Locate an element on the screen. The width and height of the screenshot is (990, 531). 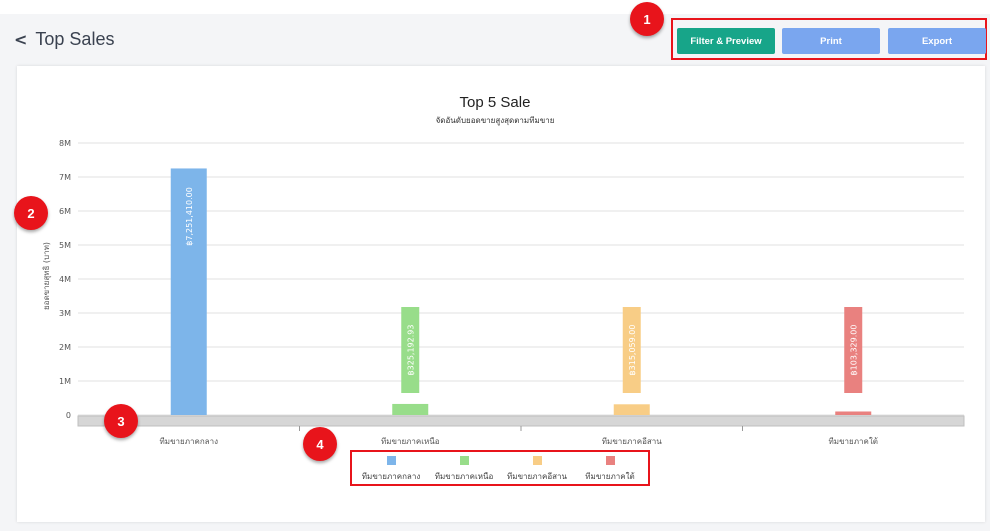
y-tick-label: 2M is located at coordinates (65, 347).